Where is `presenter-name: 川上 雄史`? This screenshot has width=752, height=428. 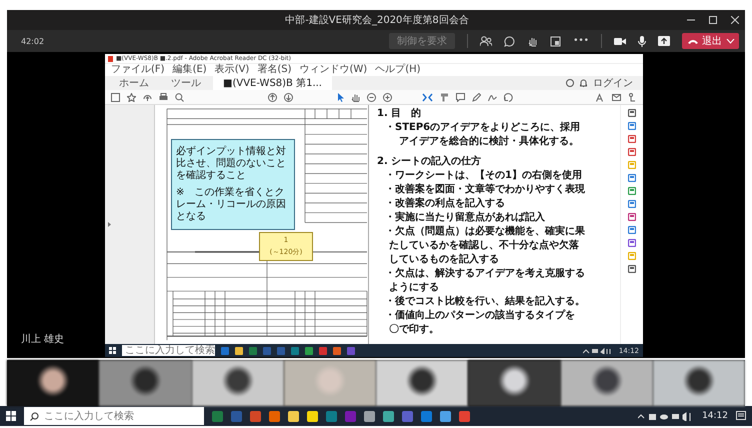 presenter-name: 川上 雄史 is located at coordinates (43, 339).